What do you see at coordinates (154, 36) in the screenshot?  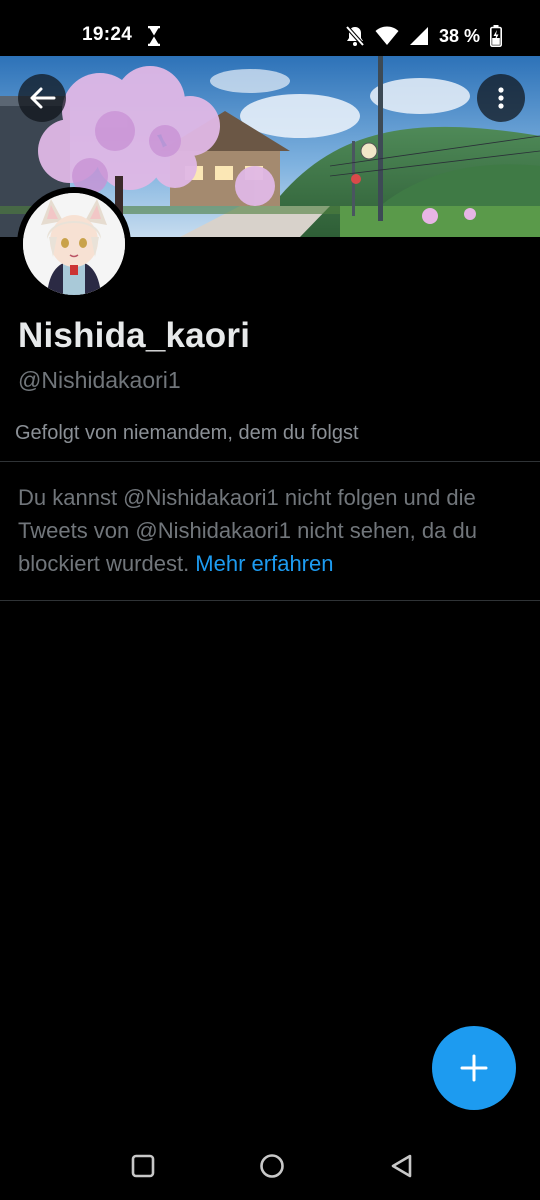 I see `hourglass-icon` at bounding box center [154, 36].